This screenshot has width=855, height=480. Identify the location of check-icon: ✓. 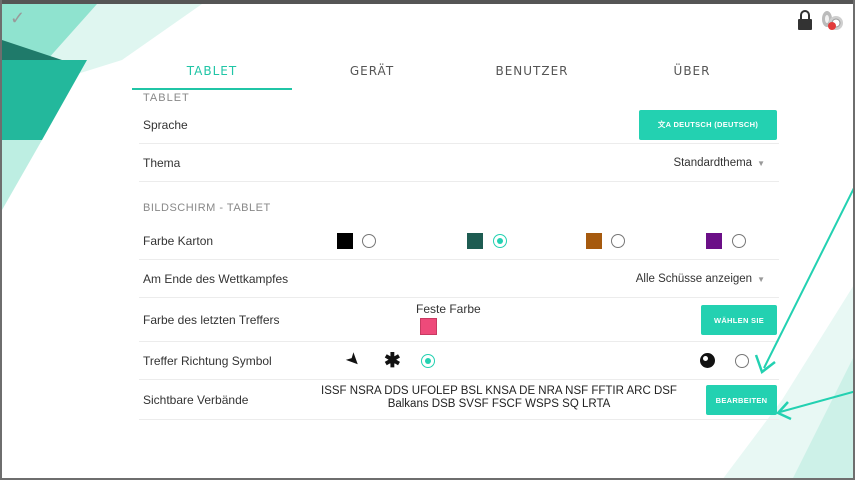
(17, 18).